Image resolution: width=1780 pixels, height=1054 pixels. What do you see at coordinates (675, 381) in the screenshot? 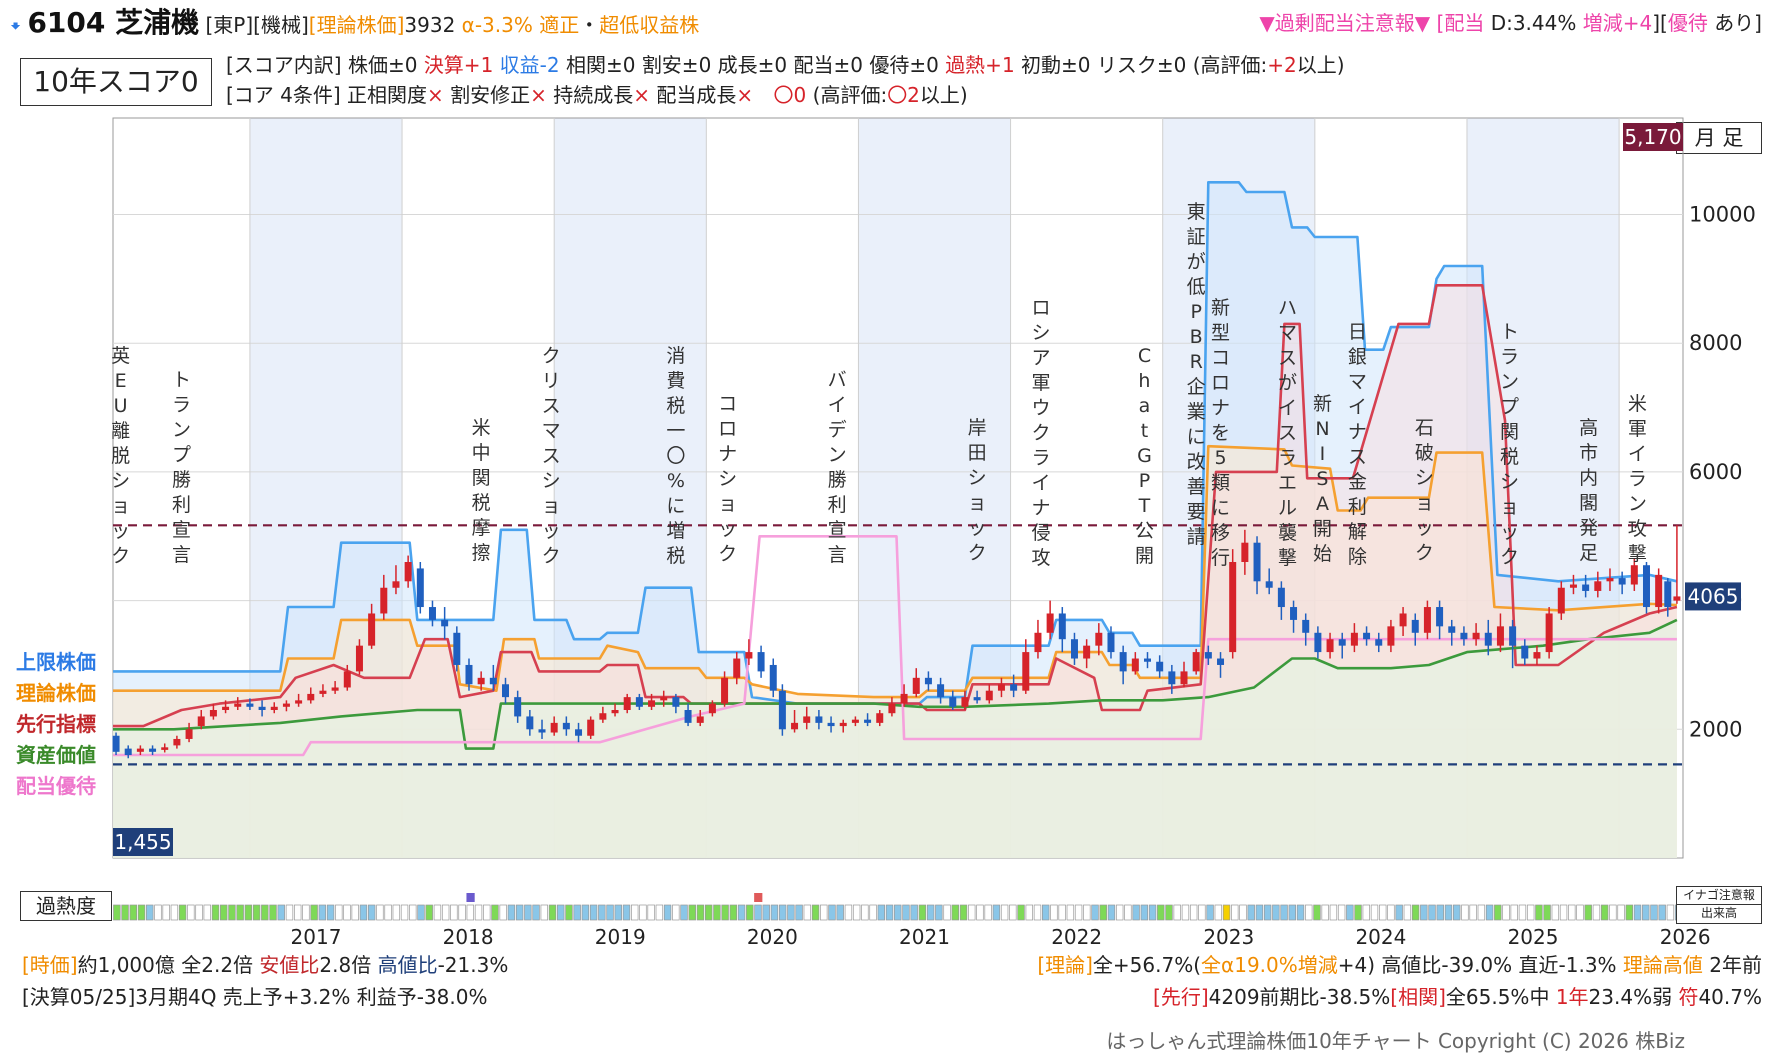
I see `event-char: 費` at bounding box center [675, 381].